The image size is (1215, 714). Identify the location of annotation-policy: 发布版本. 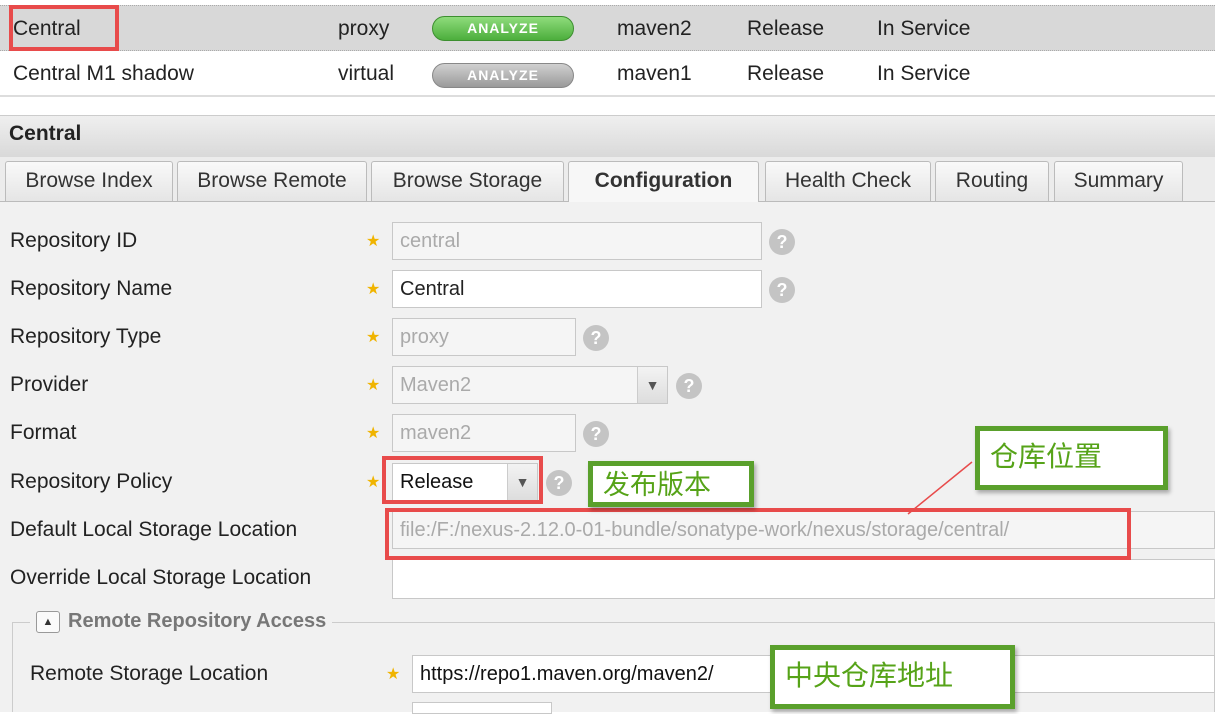
(671, 484).